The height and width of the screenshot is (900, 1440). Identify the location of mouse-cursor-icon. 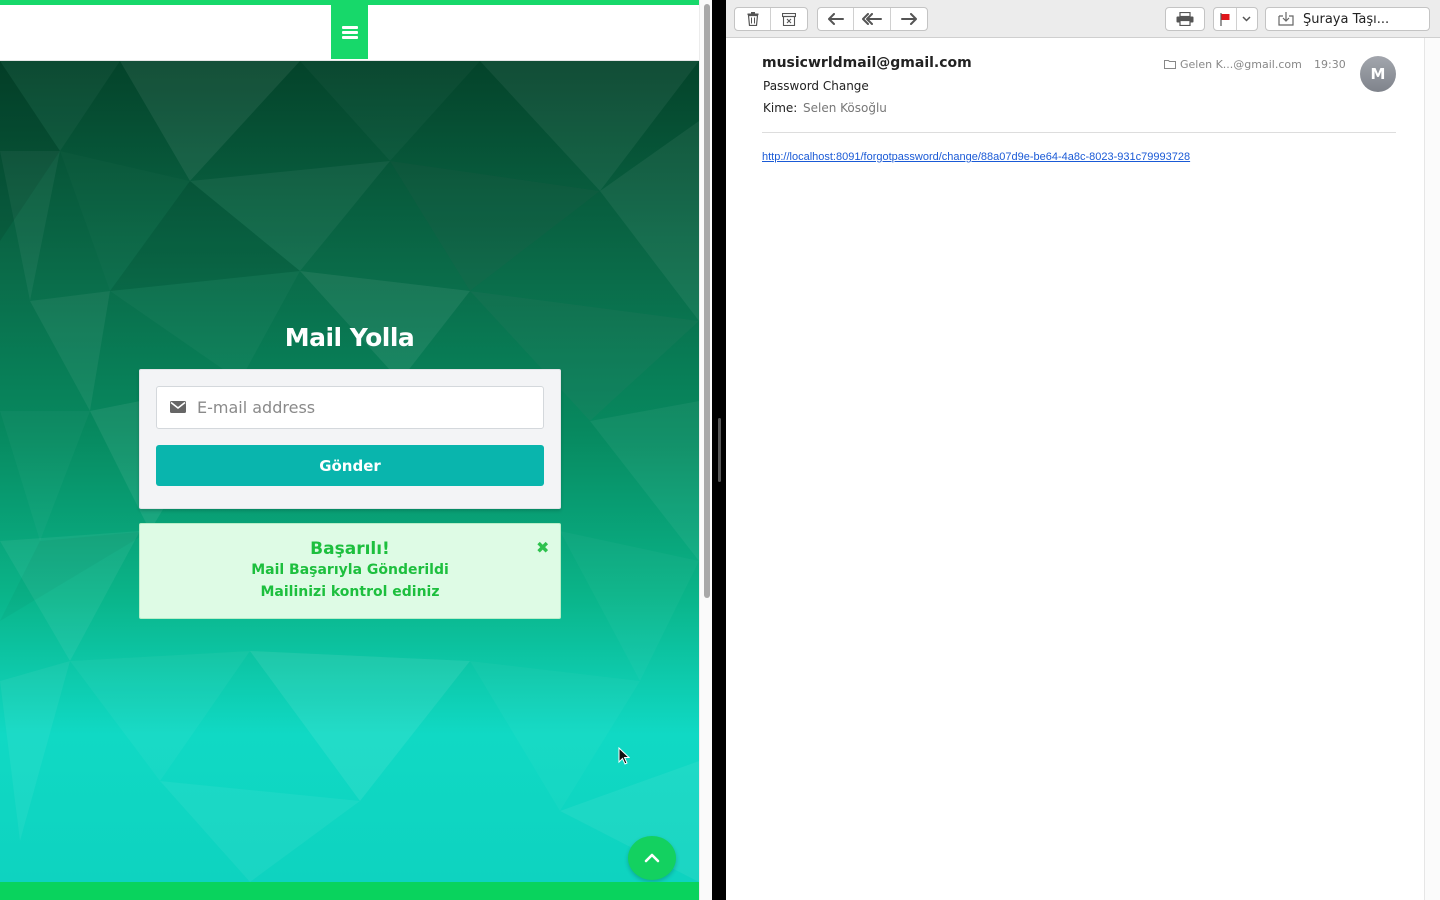
(624, 756).